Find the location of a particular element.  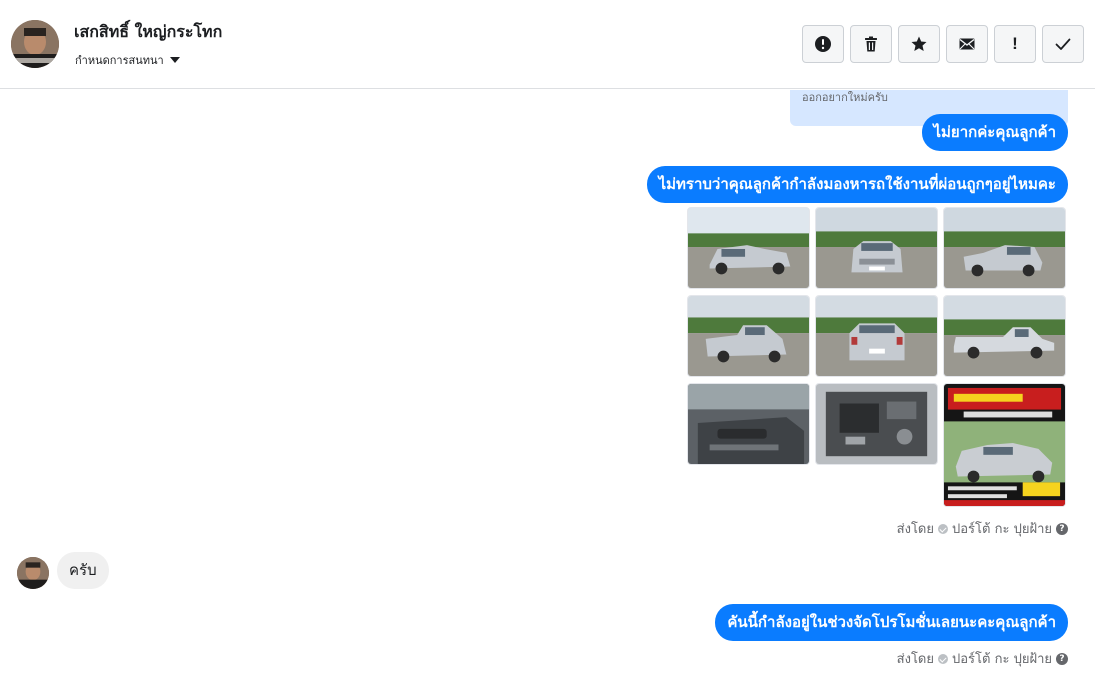

mark-unread-button is located at coordinates (967, 44).